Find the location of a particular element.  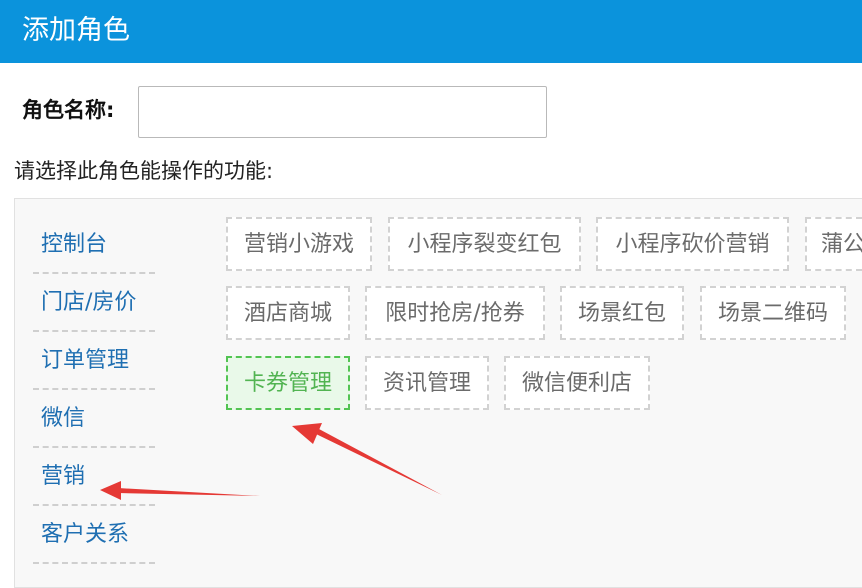

permission-label: 蒲公 is located at coordinates (841, 244).